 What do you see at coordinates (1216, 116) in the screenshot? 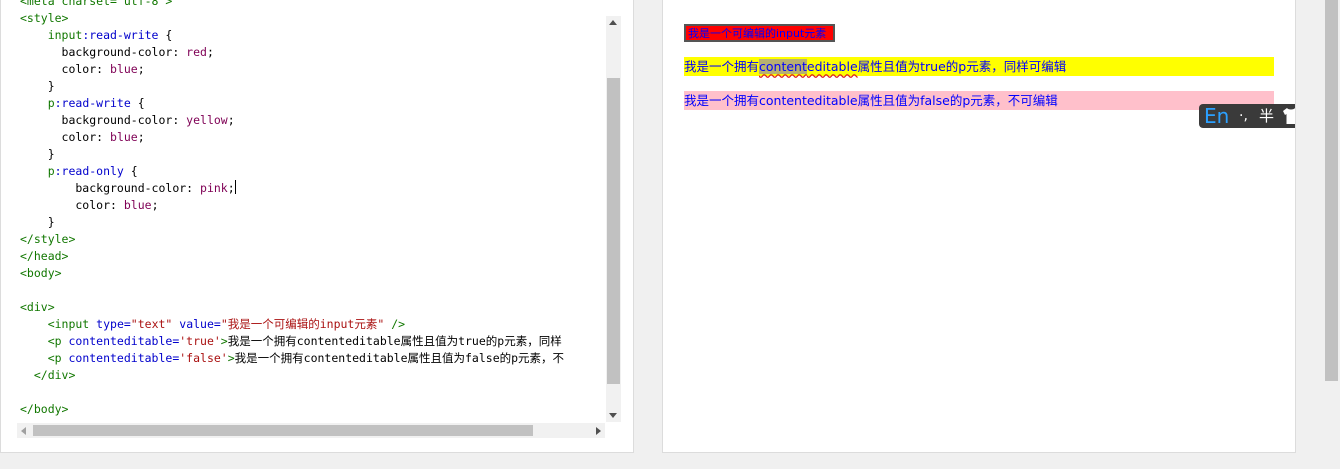
I see `ime-language-toggle: En` at bounding box center [1216, 116].